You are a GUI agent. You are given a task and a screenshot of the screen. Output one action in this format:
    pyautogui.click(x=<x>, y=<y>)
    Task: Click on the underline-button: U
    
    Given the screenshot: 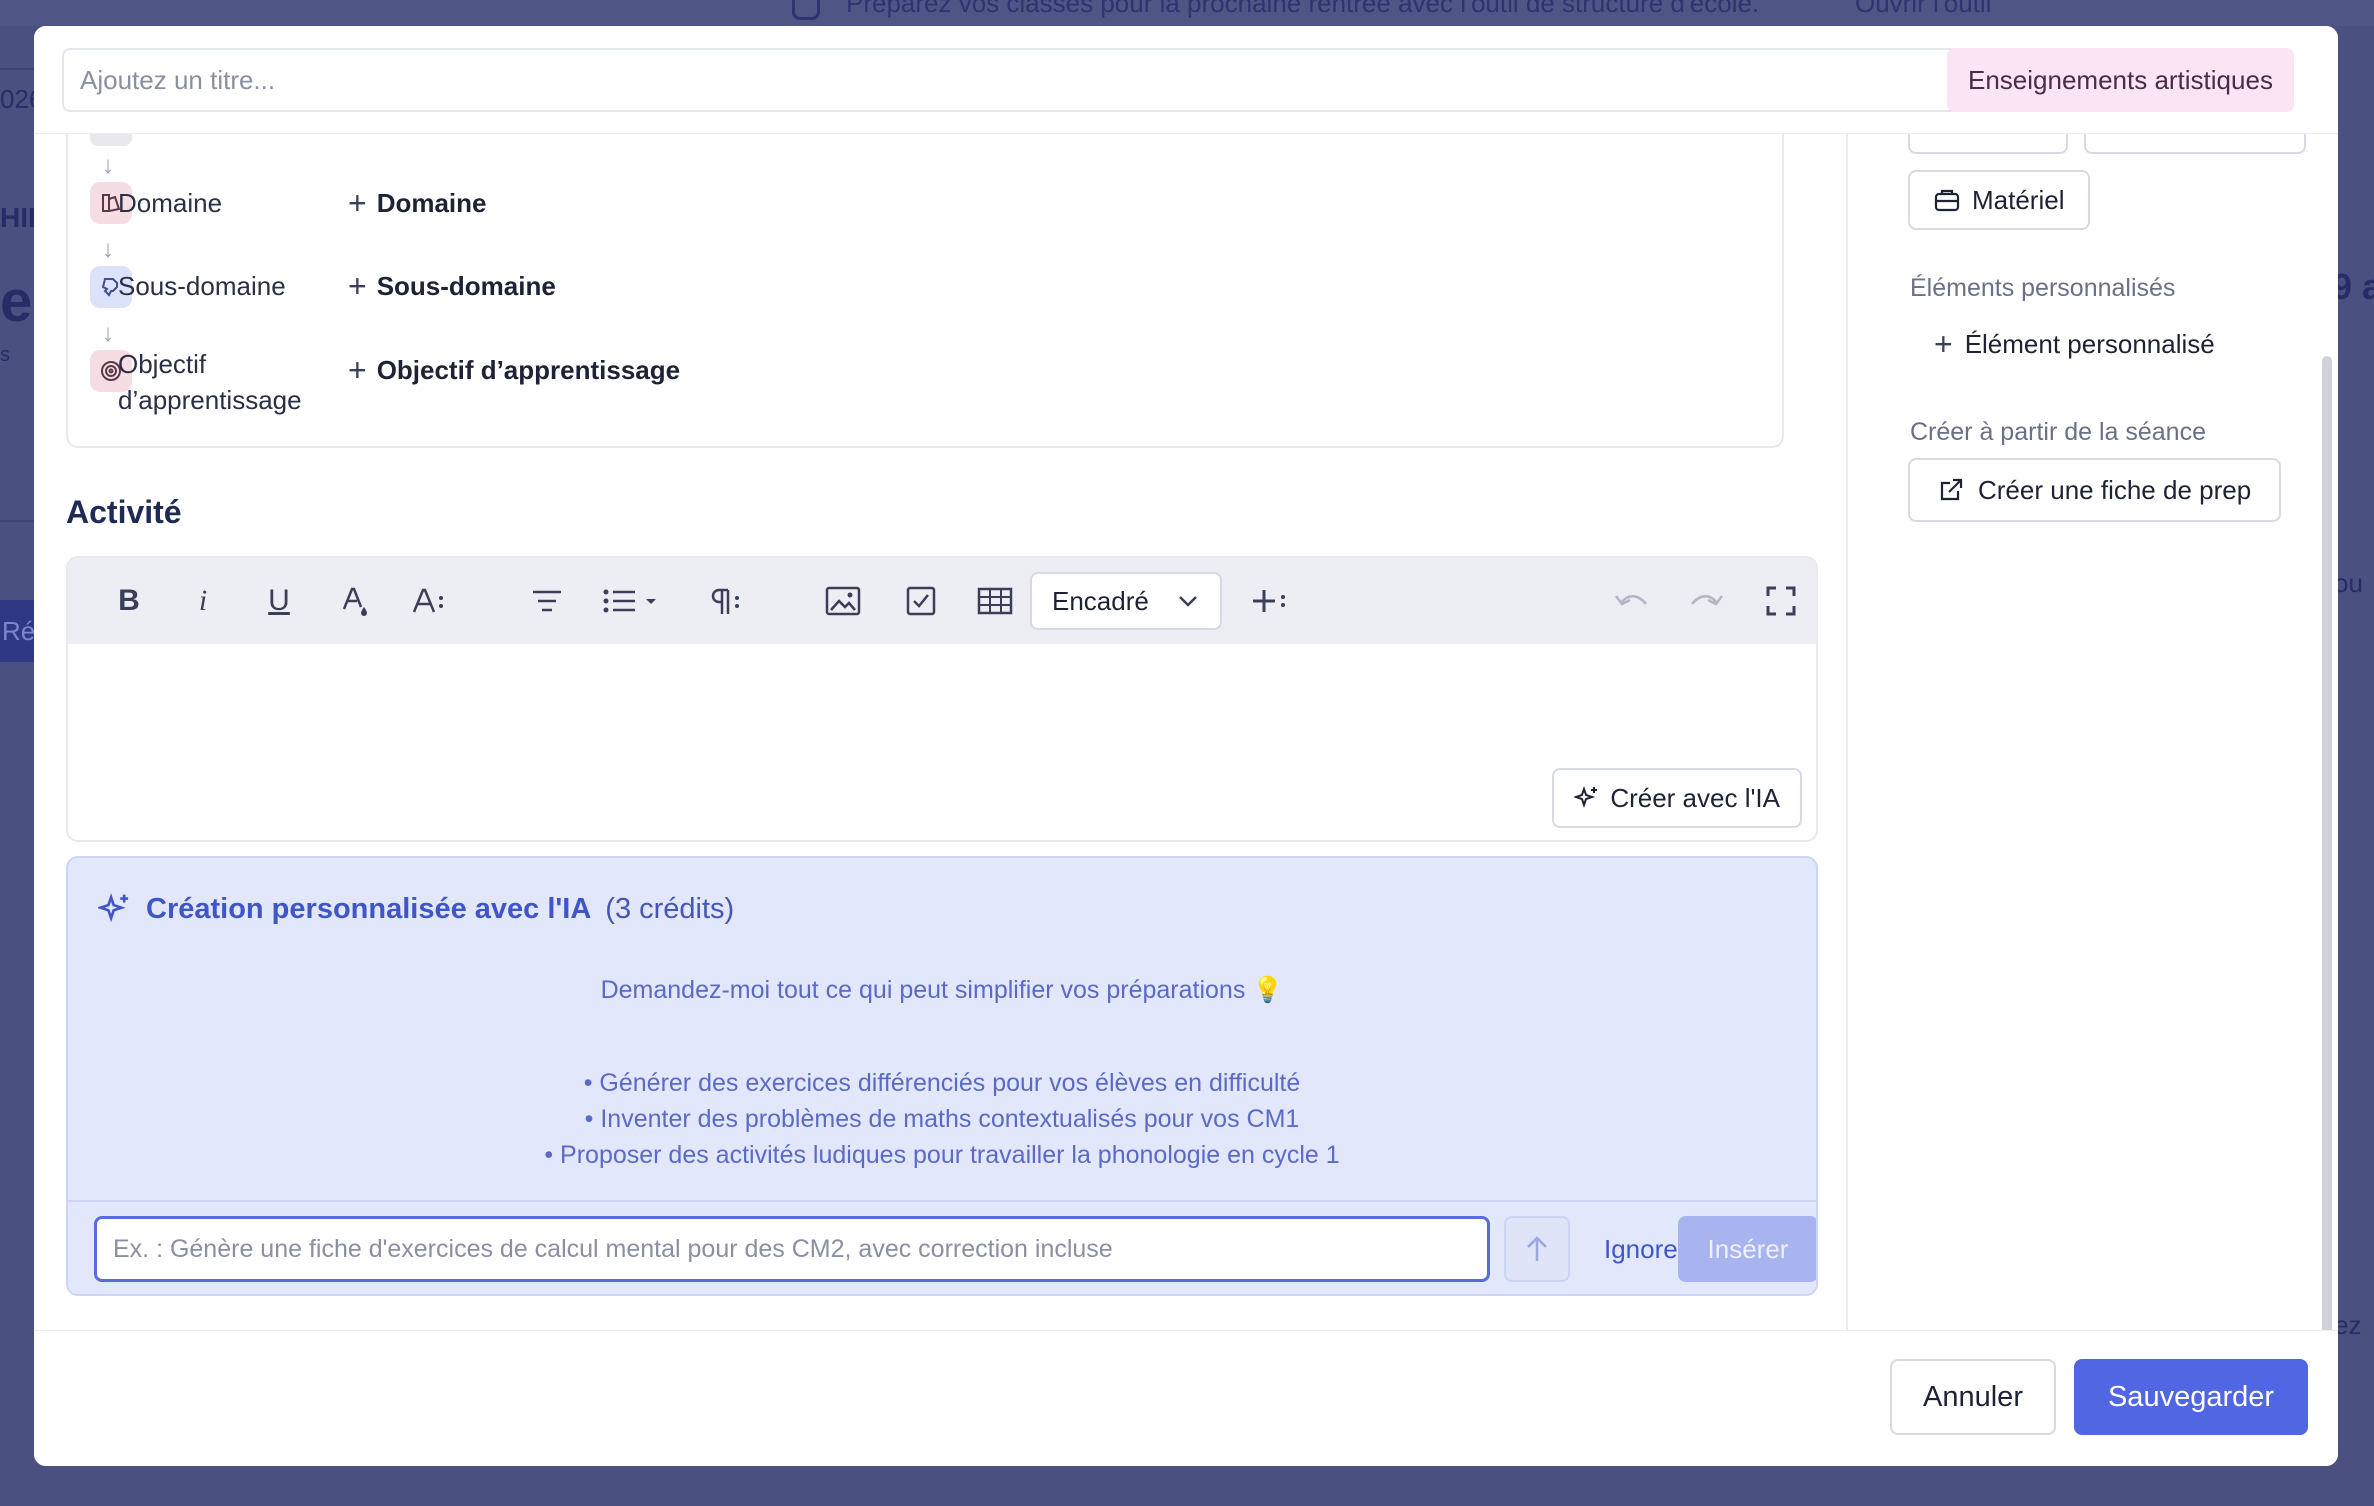 What is the action you would take?
    pyautogui.click(x=279, y=601)
    